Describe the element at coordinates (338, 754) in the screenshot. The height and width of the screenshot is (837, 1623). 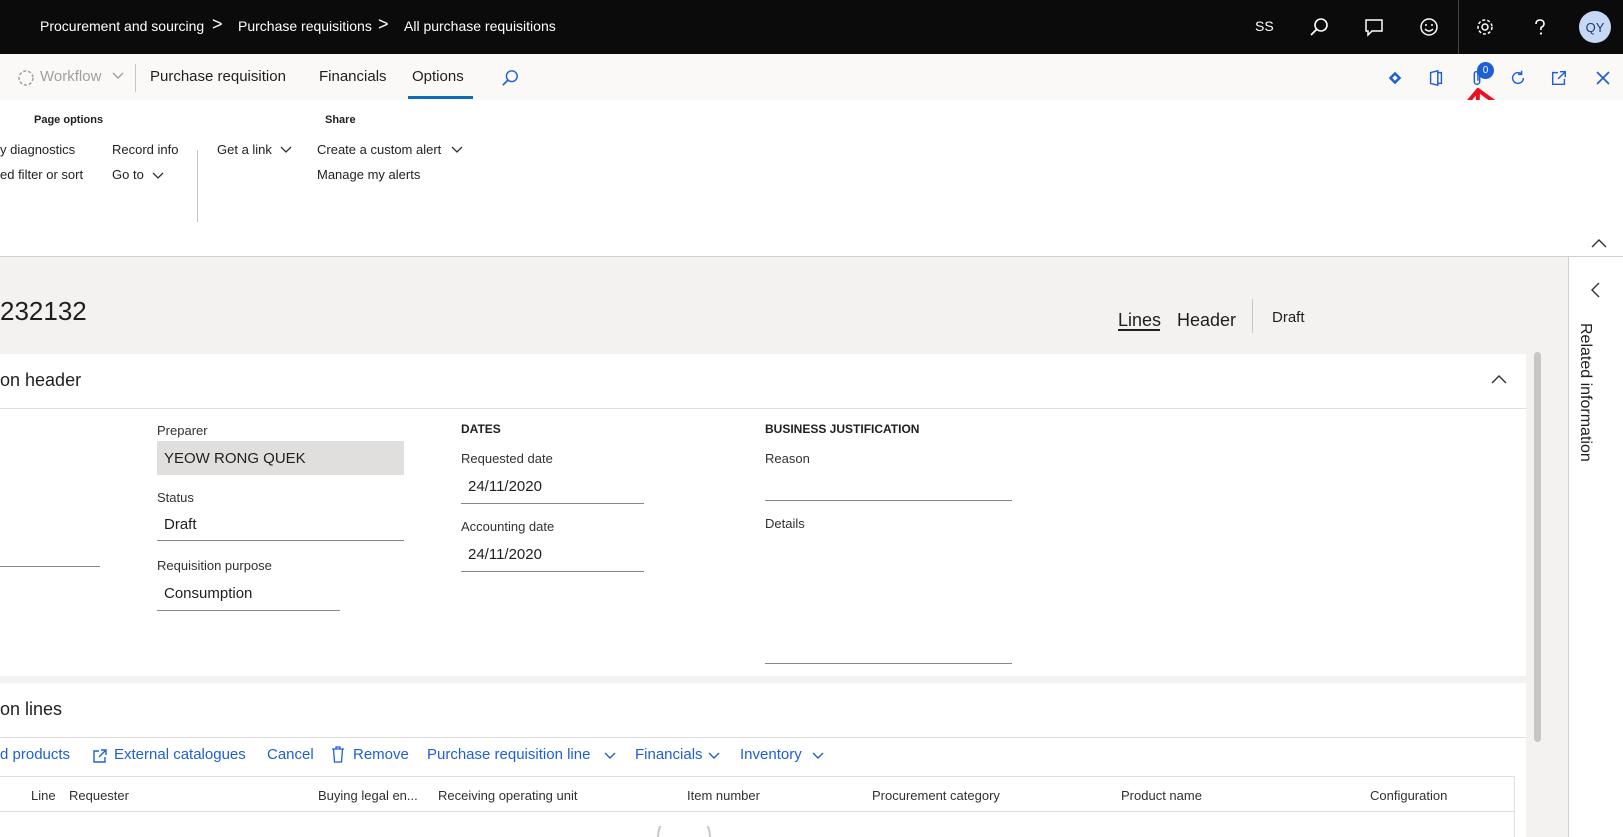
I see `trash-icon` at that location.